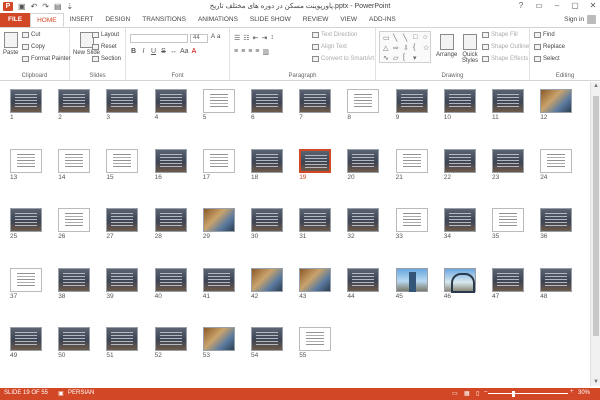 The height and width of the screenshot is (400, 600). What do you see at coordinates (505, 59) in the screenshot?
I see `shape-effects-button: Shape Effects` at bounding box center [505, 59].